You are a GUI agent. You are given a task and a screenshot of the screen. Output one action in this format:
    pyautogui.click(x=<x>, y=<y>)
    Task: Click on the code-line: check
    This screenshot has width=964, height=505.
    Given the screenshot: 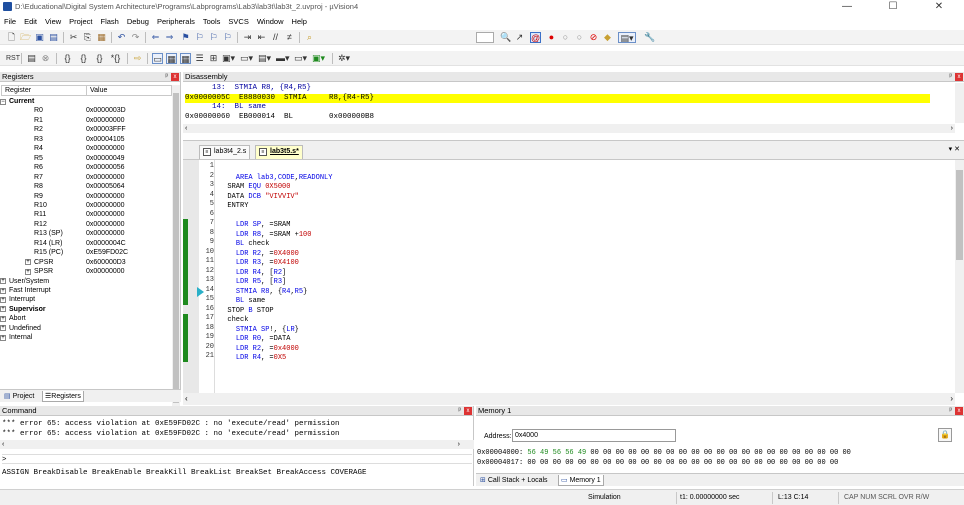 What is the action you would take?
    pyautogui.click(x=233, y=320)
    